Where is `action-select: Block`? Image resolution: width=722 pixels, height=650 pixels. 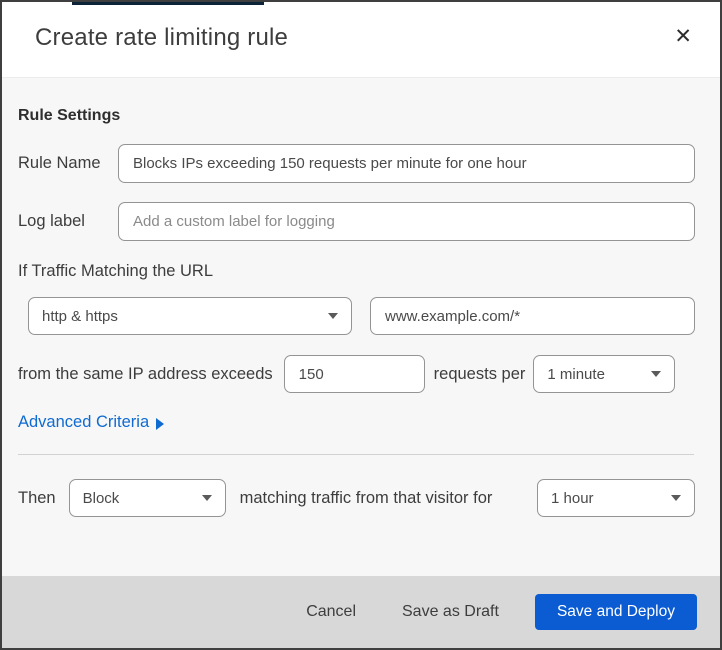
action-select: Block is located at coordinates (147, 498).